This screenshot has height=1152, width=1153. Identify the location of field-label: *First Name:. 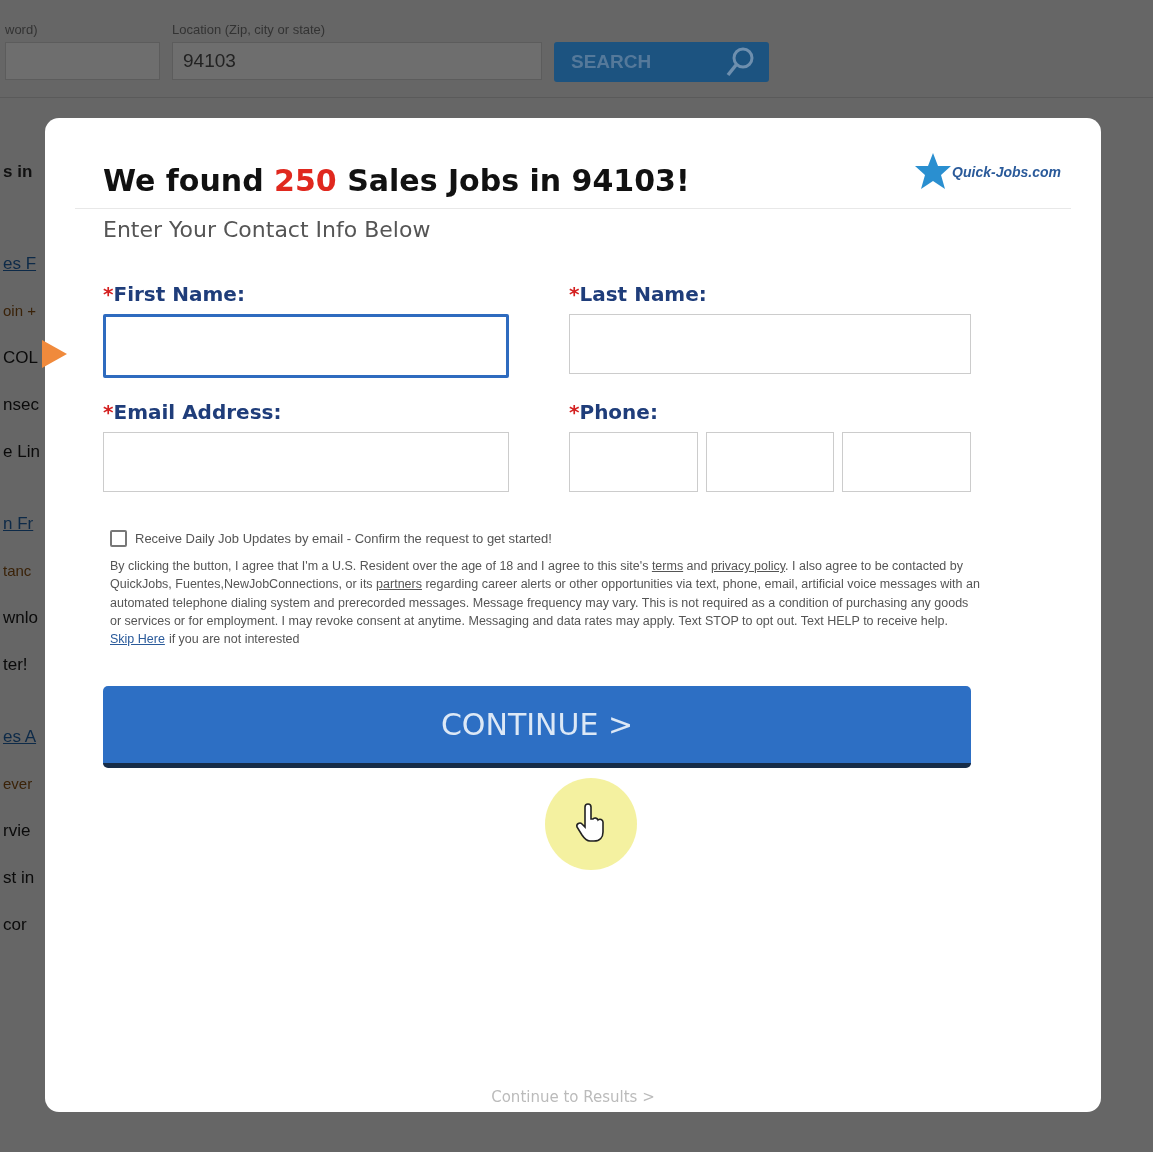
(174, 294).